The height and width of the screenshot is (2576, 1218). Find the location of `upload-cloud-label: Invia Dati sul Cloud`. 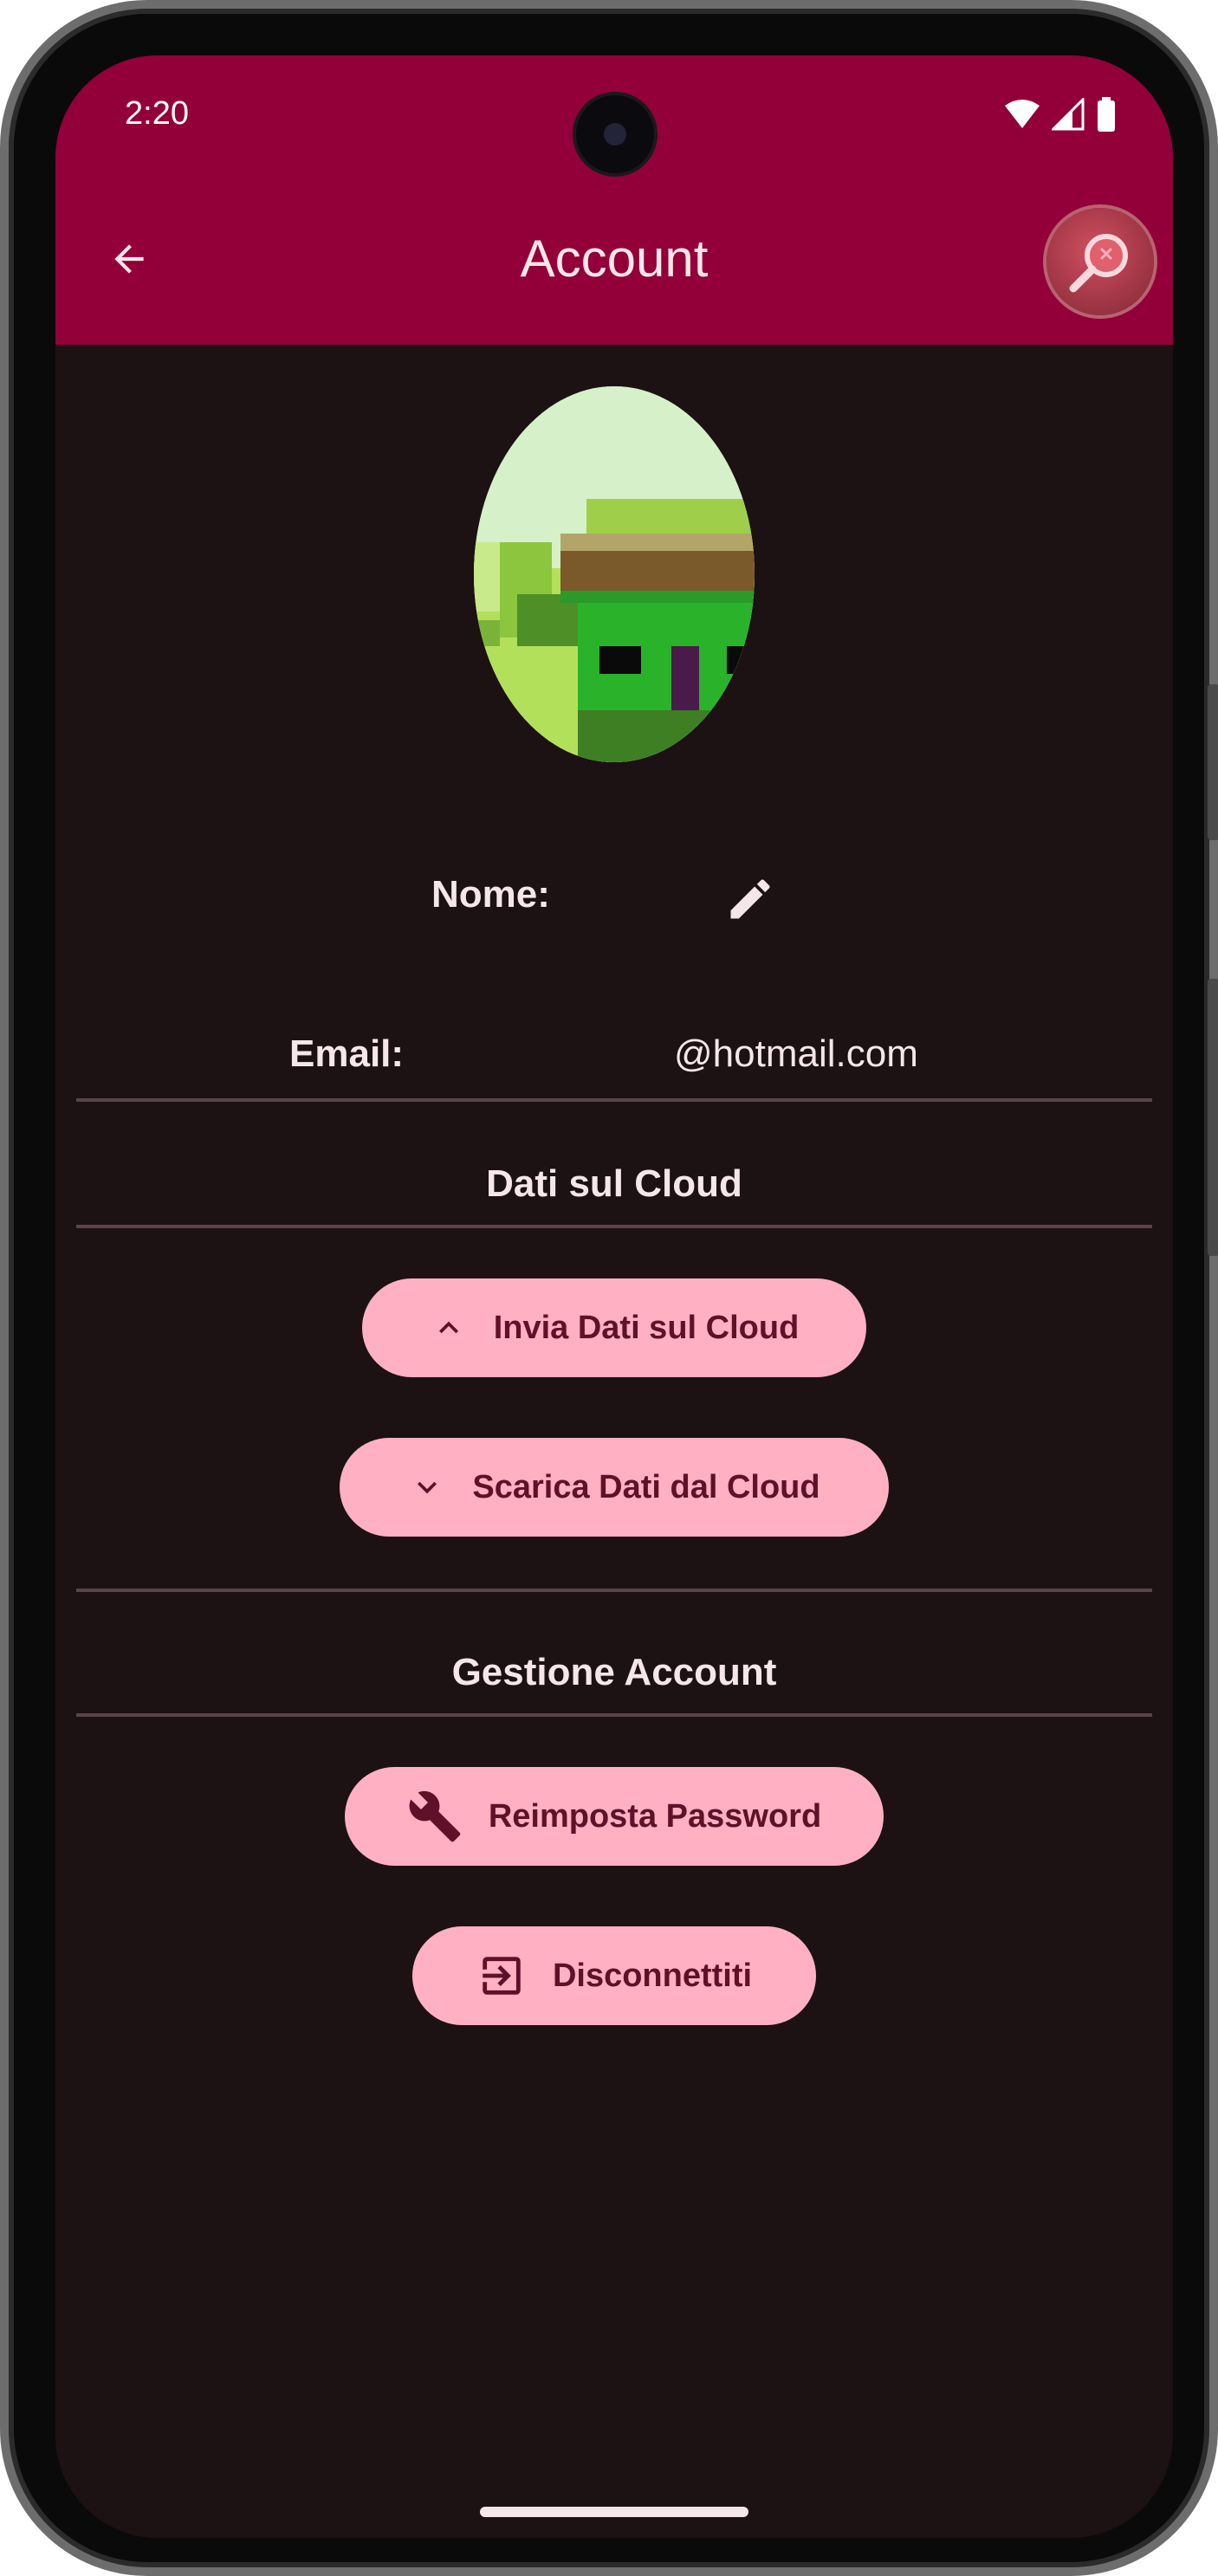

upload-cloud-label: Invia Dati sul Cloud is located at coordinates (646, 1327).